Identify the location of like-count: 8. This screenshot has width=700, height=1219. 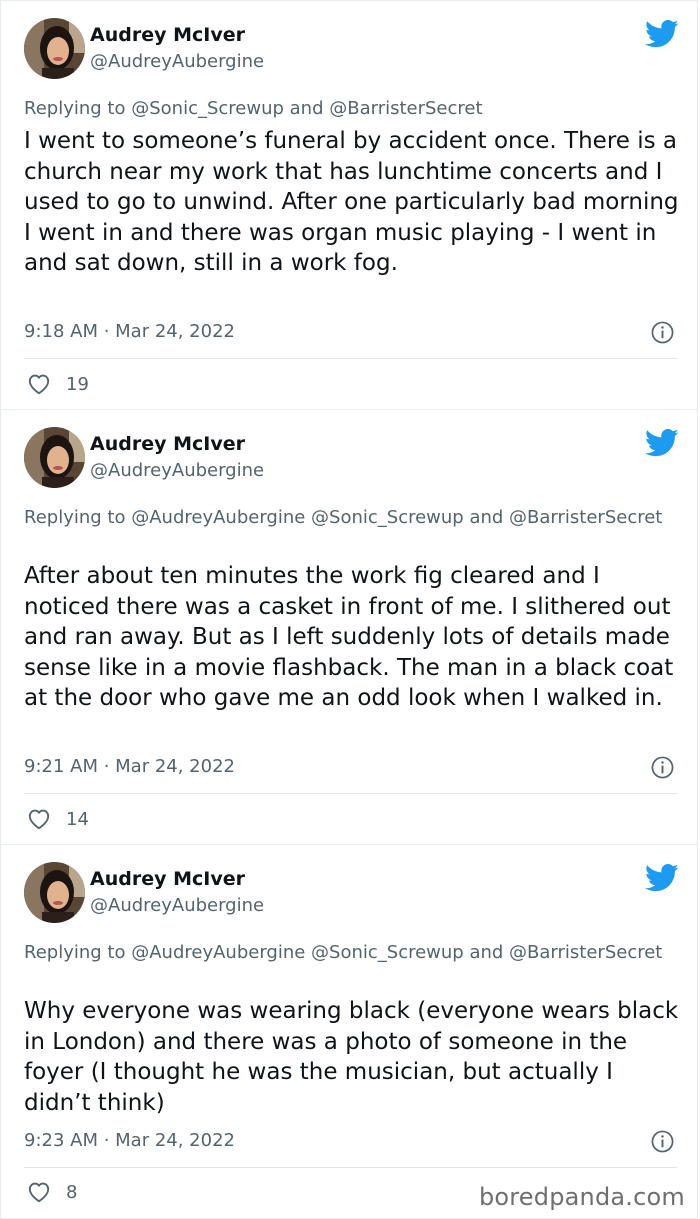
(72, 1192).